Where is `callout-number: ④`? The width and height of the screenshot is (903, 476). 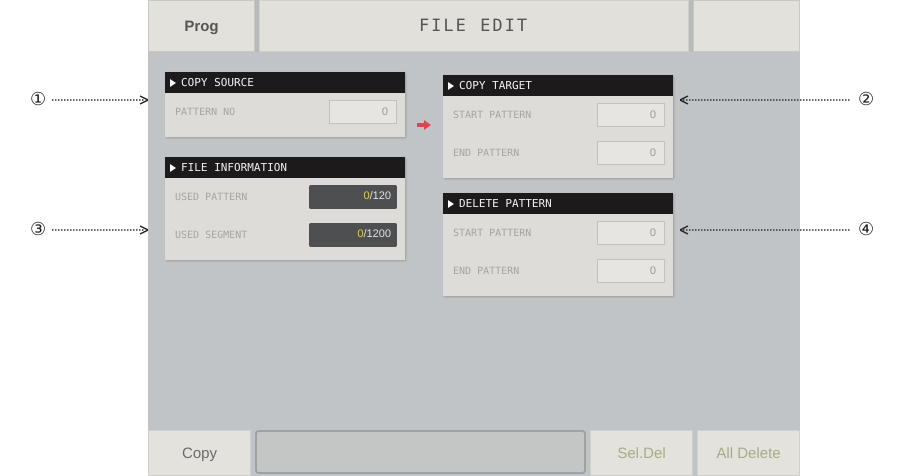
callout-number: ④ is located at coordinates (866, 229).